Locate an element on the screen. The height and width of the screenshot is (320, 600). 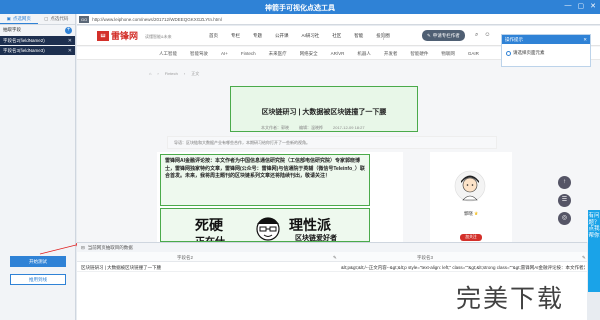
floating-tools: ↑ ☰ ◎ is located at coordinates (564, 200).